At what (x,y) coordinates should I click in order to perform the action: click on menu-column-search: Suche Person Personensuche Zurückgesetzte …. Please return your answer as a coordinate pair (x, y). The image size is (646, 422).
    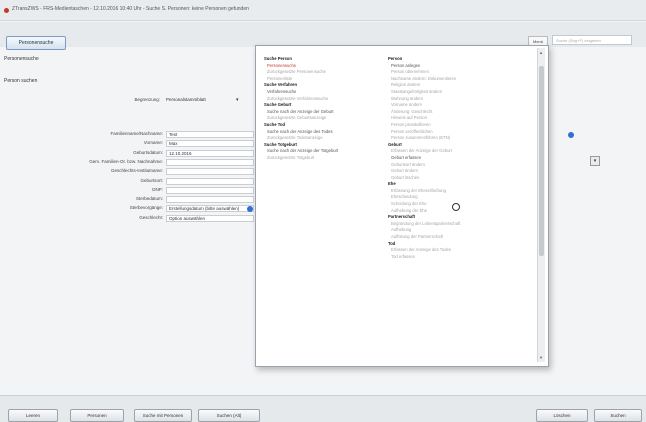
    Looking at the image, I should click on (326, 109).